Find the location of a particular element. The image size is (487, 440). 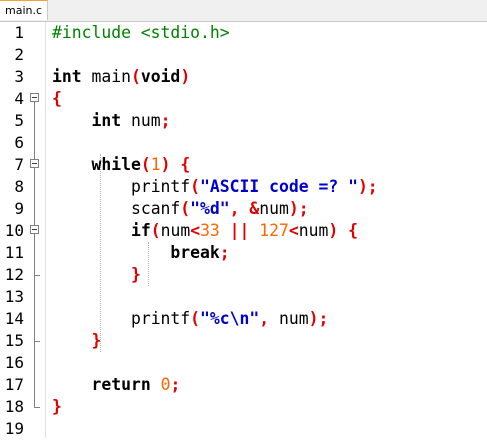

line-number: 14 is located at coordinates (14, 318).